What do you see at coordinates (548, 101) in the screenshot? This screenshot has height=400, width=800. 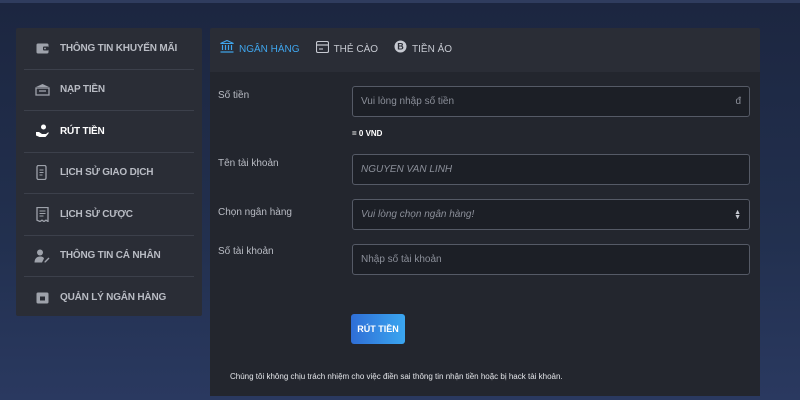 I see `amount-input` at bounding box center [548, 101].